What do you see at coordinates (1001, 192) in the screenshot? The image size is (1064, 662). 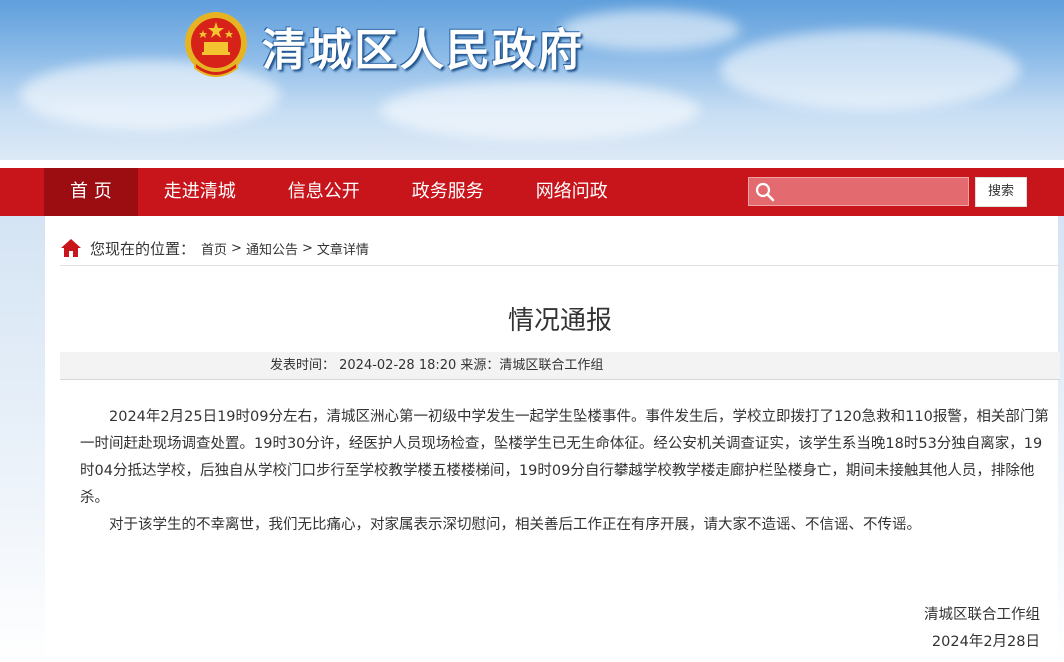 I see `search-button: 搜索` at bounding box center [1001, 192].